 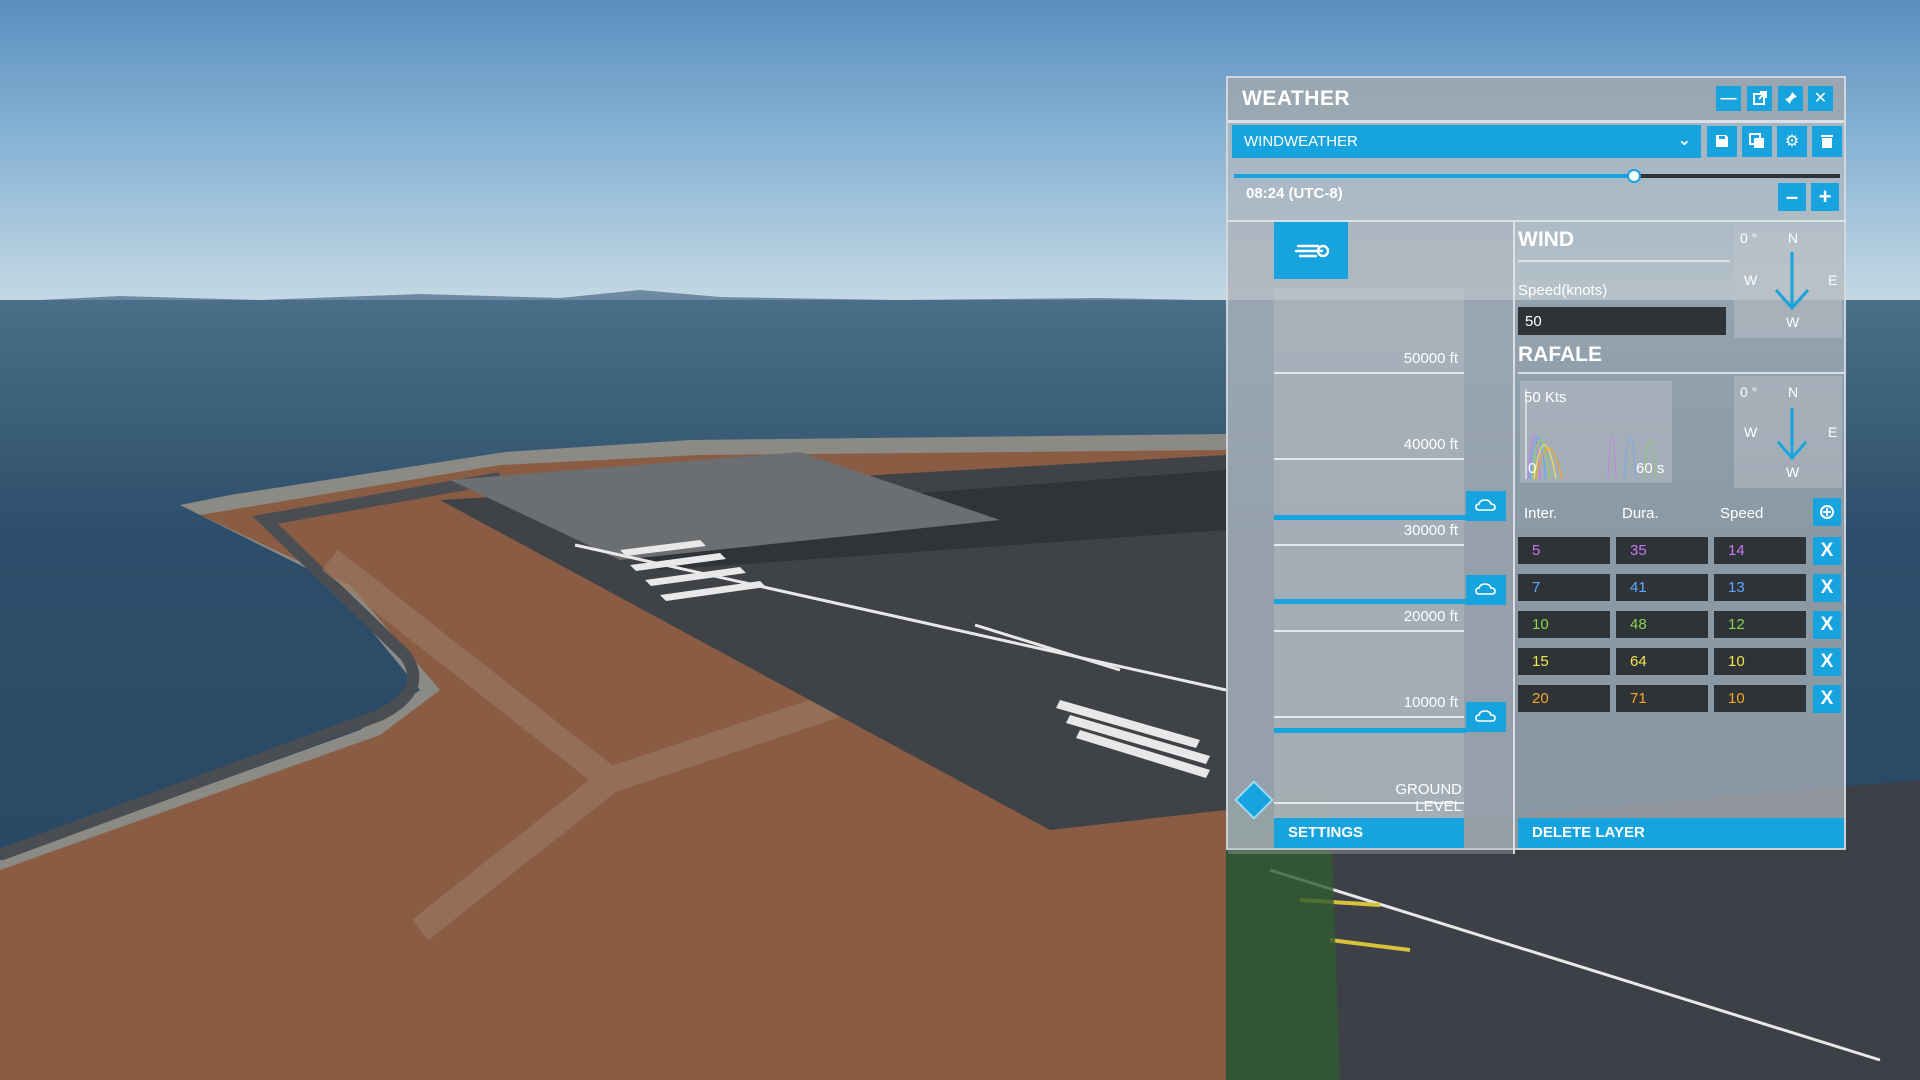 What do you see at coordinates (1430, 530) in the screenshot?
I see `altitude-label: 30000 ft` at bounding box center [1430, 530].